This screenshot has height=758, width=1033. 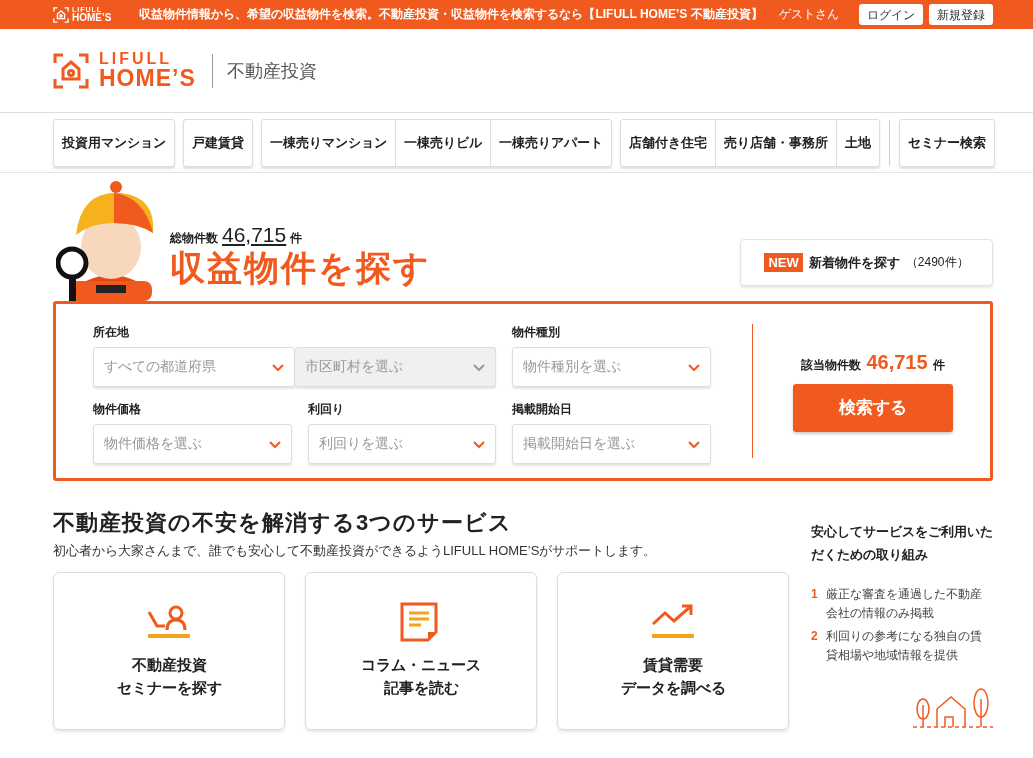 What do you see at coordinates (271, 71) in the screenshot?
I see `section-title: 不動産投資` at bounding box center [271, 71].